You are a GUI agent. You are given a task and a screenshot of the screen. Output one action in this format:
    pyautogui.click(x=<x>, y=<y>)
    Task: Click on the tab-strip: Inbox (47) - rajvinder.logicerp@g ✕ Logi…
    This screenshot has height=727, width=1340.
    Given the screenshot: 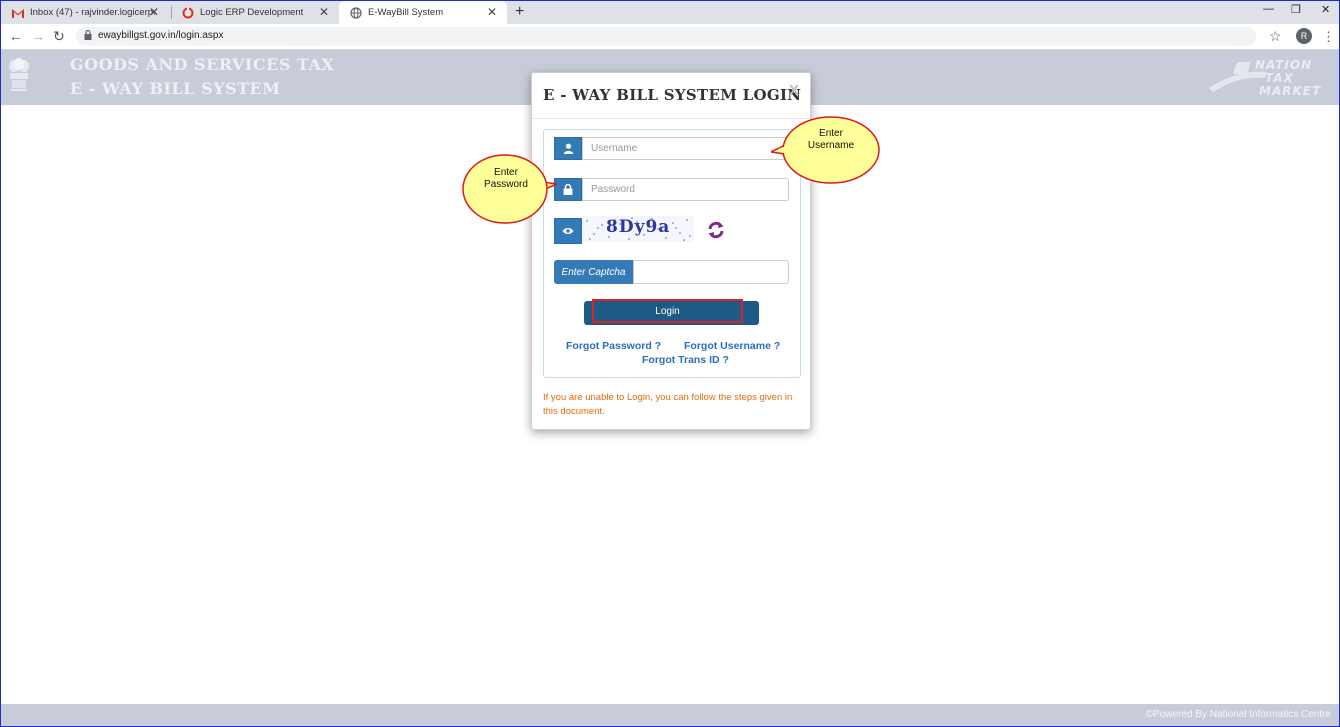 What is the action you would take?
    pyautogui.click(x=670, y=12)
    